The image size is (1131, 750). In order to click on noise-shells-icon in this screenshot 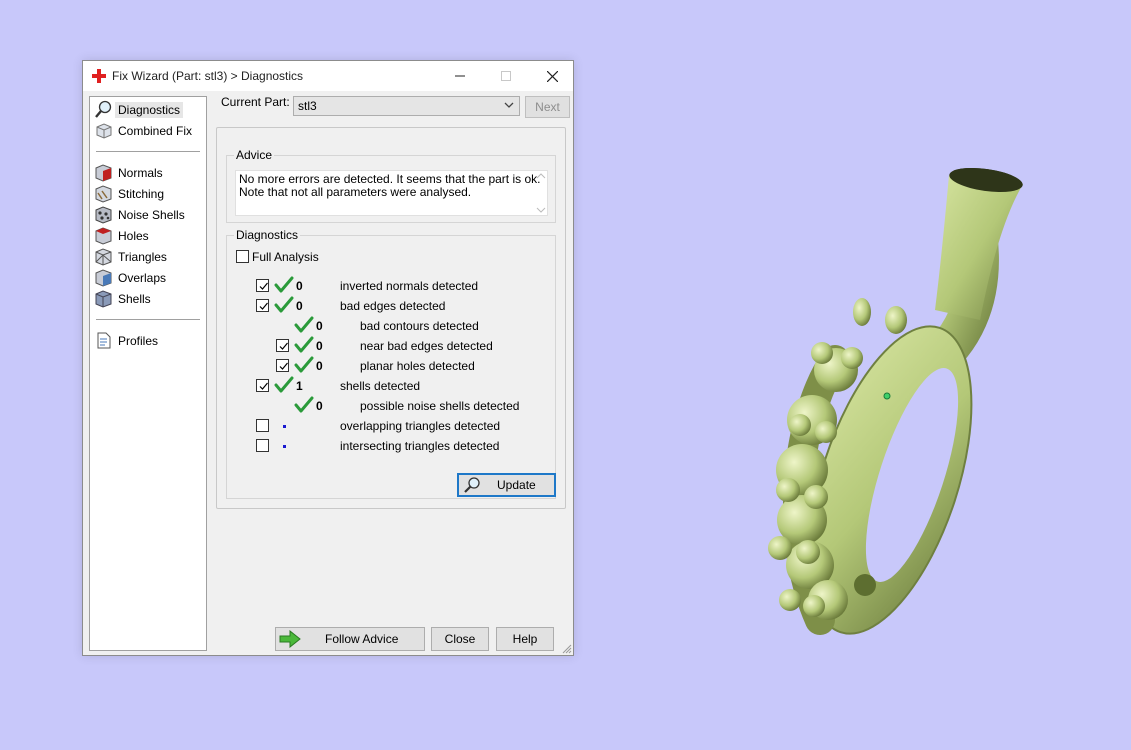, I will do `click(103, 215)`.